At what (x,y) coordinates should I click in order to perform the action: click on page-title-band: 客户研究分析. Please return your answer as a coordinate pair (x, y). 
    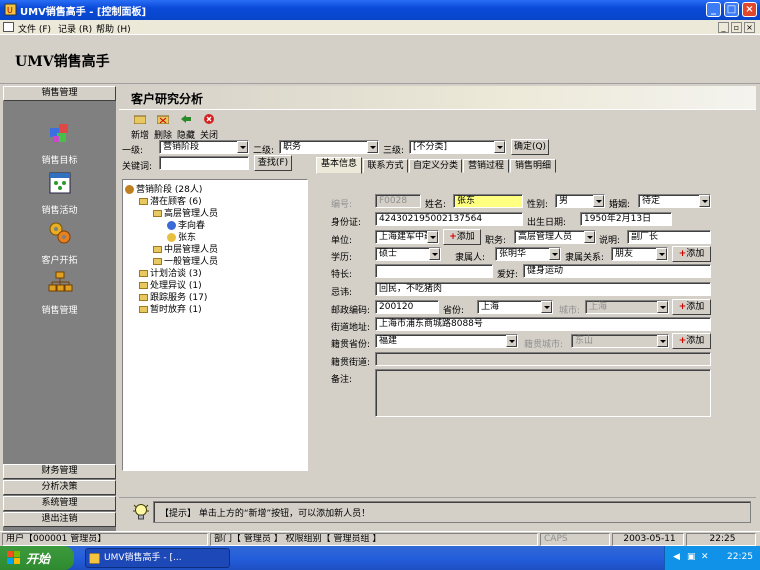
    Looking at the image, I should click on (437, 98).